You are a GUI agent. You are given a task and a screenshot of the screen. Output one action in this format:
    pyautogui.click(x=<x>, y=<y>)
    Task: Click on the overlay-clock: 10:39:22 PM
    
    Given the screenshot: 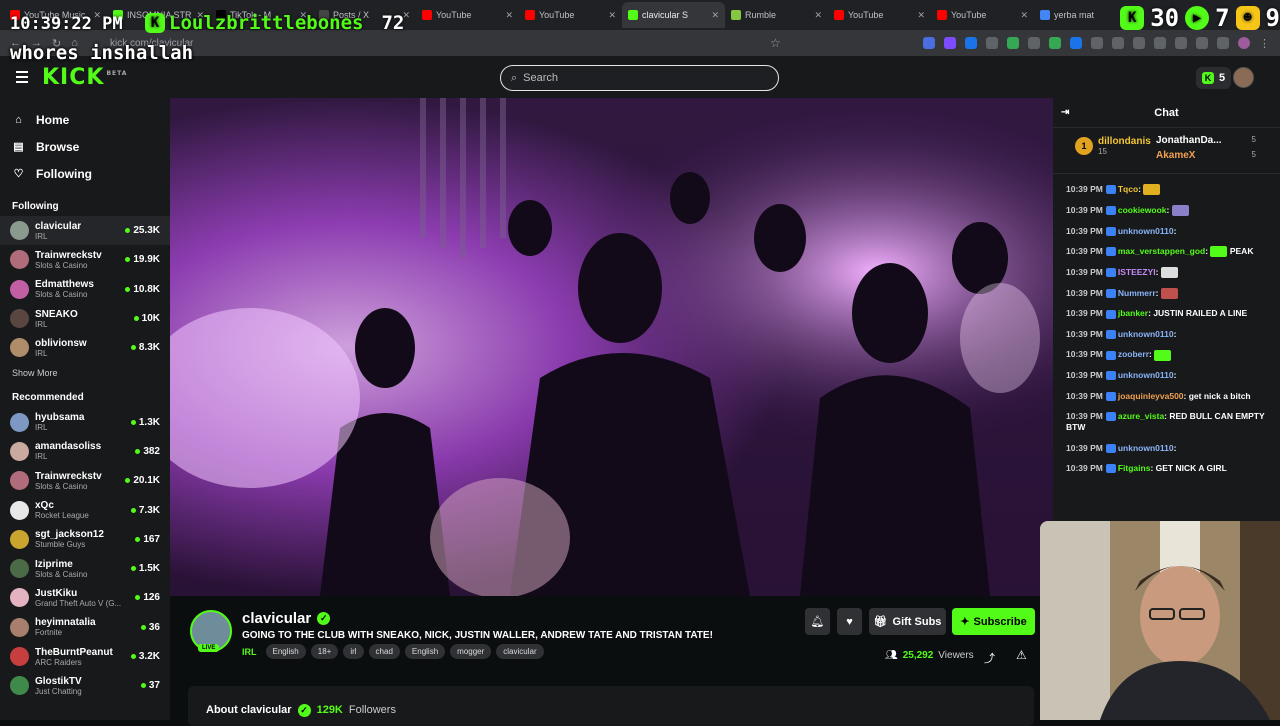 What is the action you would take?
    pyautogui.click(x=66, y=24)
    